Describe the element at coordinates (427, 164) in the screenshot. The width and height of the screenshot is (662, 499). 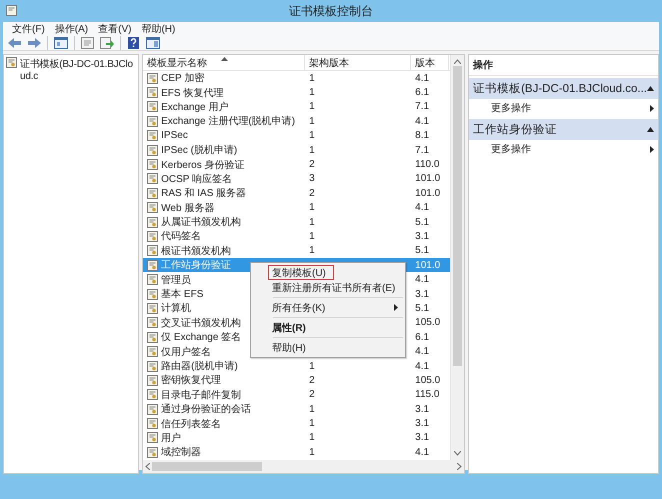
I see `table-cell: 110.0` at that location.